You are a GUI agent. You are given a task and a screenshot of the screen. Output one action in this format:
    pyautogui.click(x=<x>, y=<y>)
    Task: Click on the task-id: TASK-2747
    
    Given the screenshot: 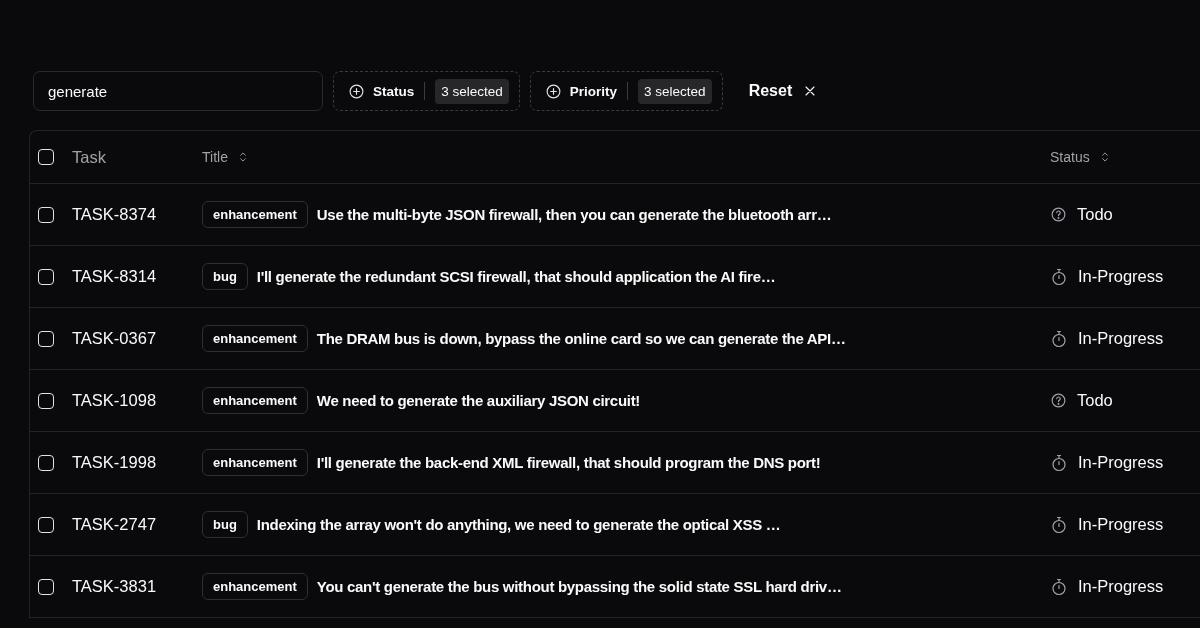 What is the action you would take?
    pyautogui.click(x=115, y=524)
    